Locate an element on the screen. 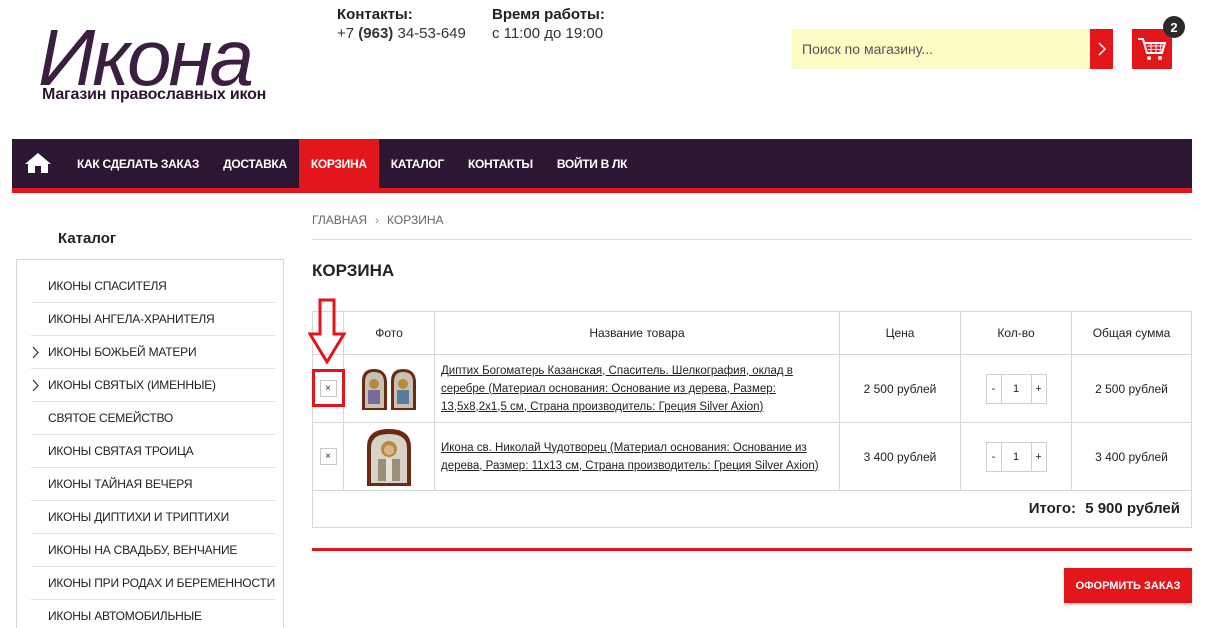 This screenshot has height=628, width=1218. remove-item-button: × is located at coordinates (328, 456).